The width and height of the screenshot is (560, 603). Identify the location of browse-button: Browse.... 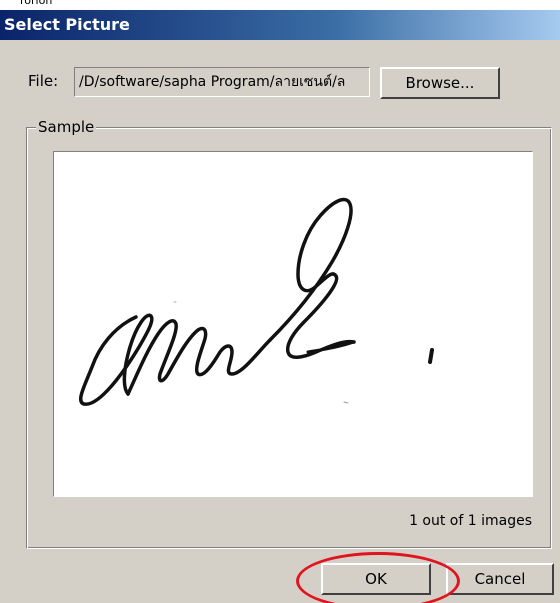
(440, 83).